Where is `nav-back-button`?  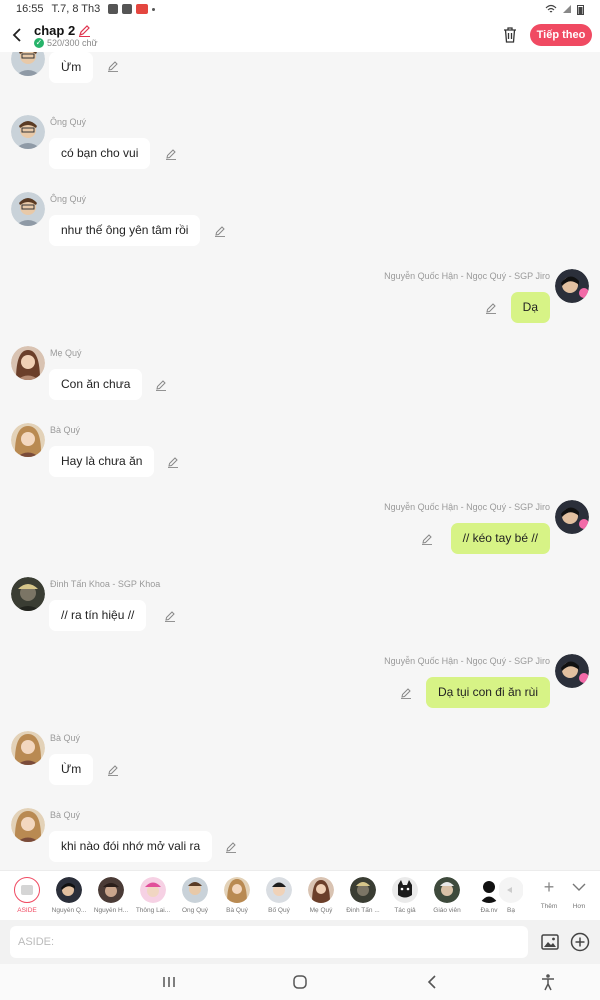
nav-back-button is located at coordinates (432, 982).